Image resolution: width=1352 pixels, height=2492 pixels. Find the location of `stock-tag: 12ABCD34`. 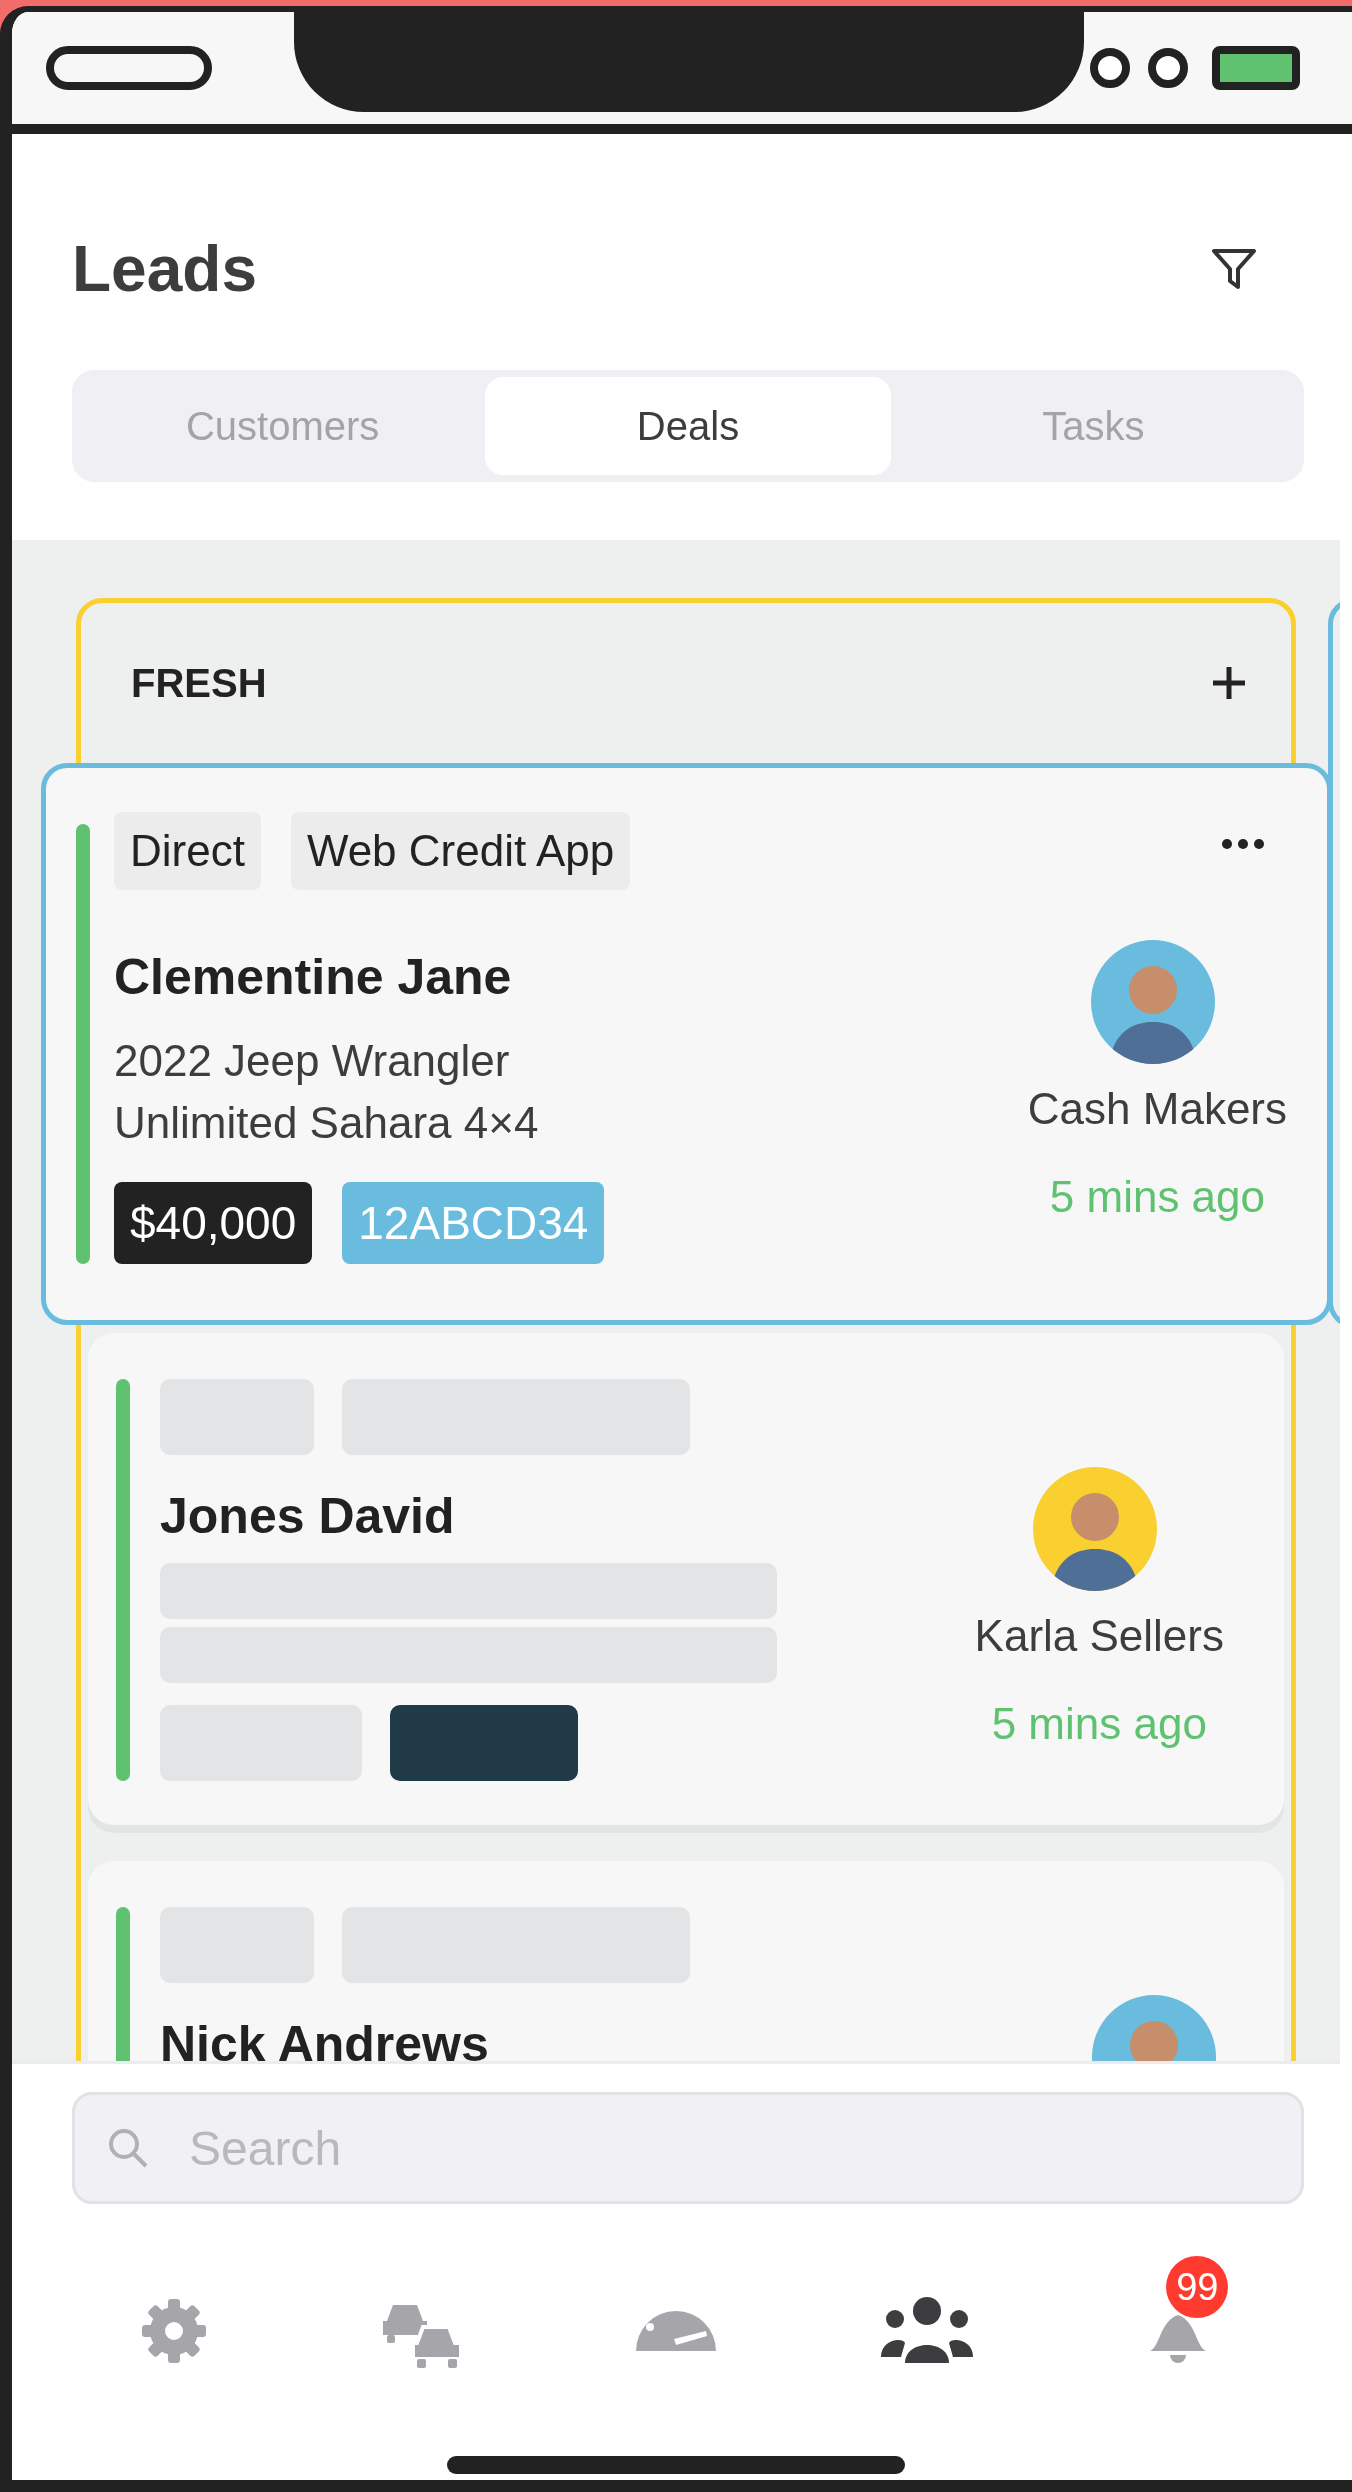

stock-tag: 12ABCD34 is located at coordinates (473, 1223).